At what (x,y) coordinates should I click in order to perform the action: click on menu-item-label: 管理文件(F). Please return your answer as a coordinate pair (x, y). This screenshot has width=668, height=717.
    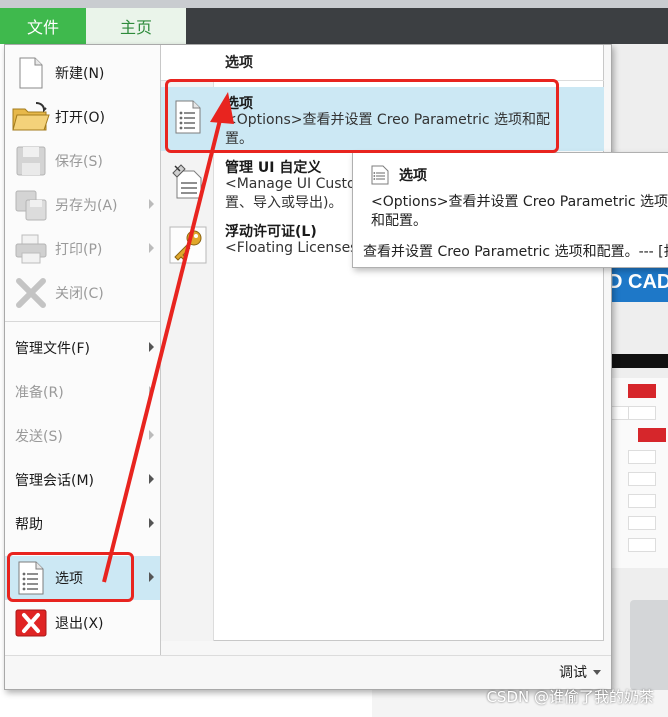
    Looking at the image, I should click on (52, 349).